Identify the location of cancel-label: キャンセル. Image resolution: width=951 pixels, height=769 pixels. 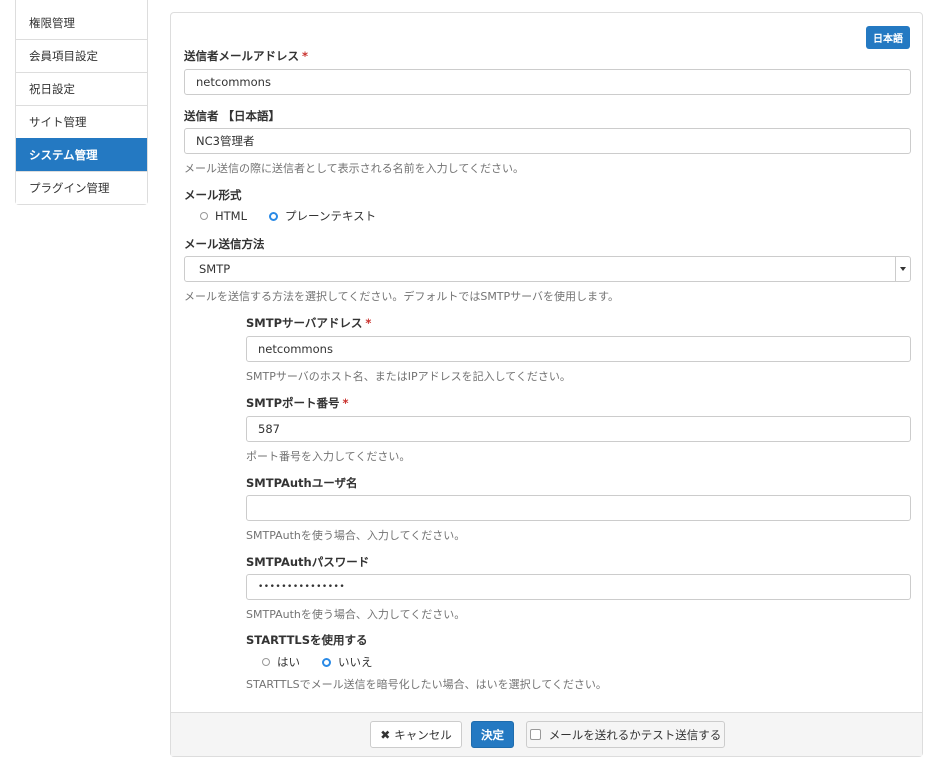
(423, 734).